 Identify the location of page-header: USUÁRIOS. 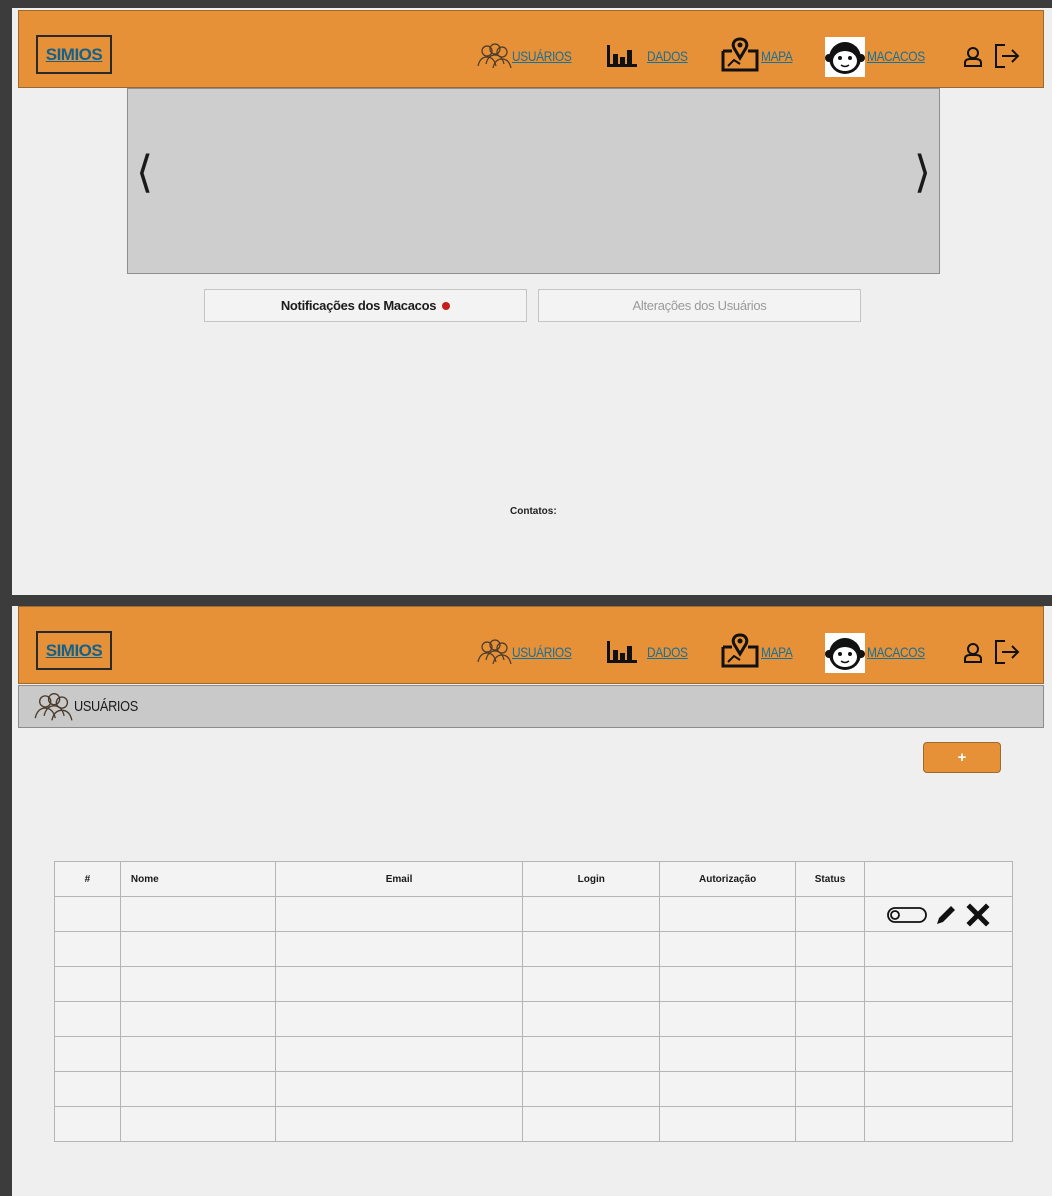
(531, 706).